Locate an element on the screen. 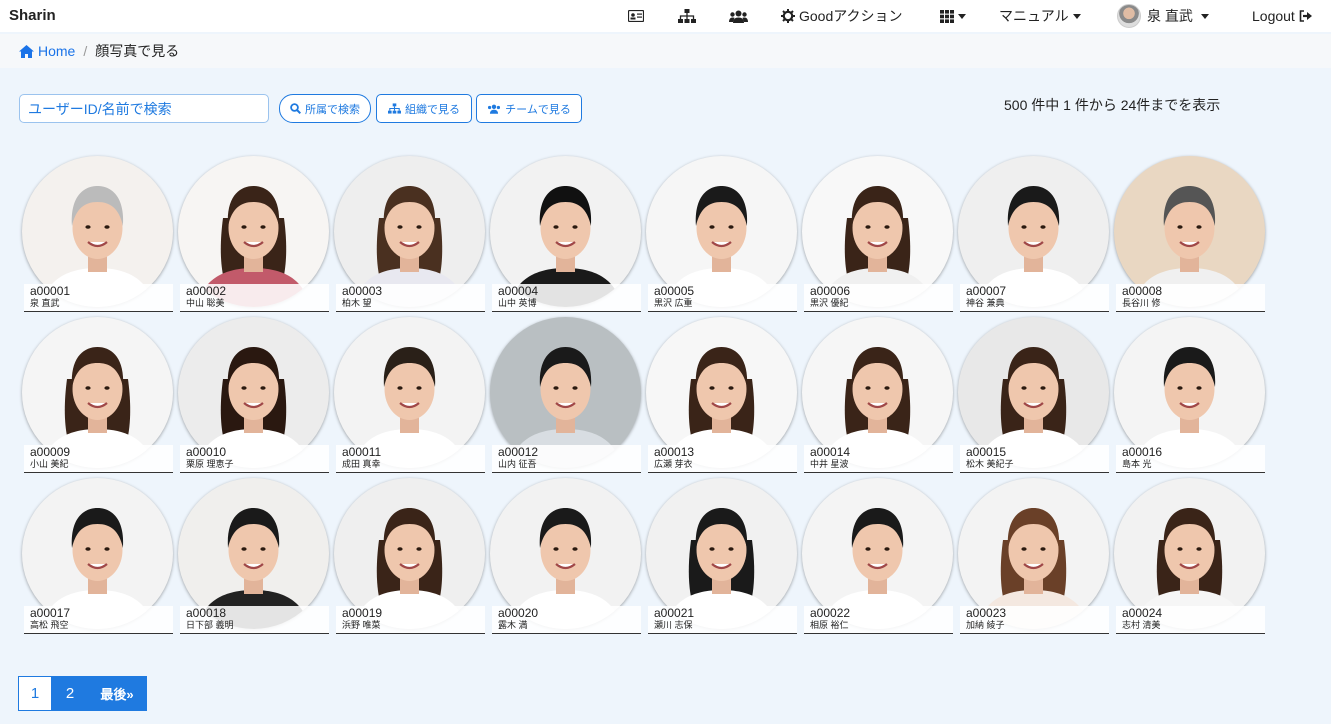 This screenshot has width=1331, height=724. page-1-link: 1 is located at coordinates (35, 693).